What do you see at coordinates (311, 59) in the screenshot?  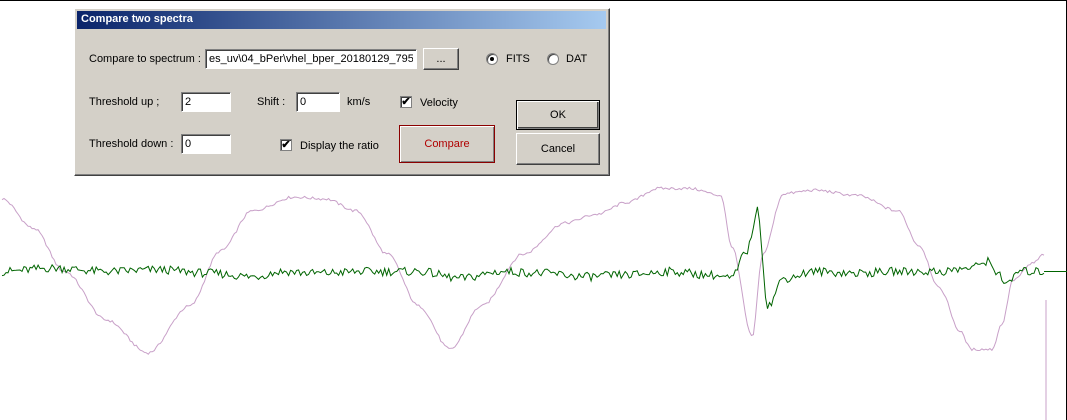 I see `spectrum-path-input` at bounding box center [311, 59].